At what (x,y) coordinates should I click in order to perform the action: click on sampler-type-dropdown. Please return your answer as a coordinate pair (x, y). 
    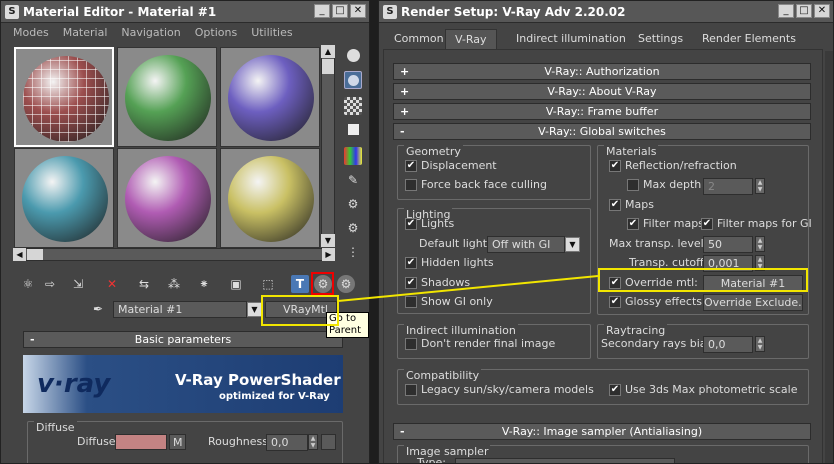
    Looking at the image, I should click on (565, 460).